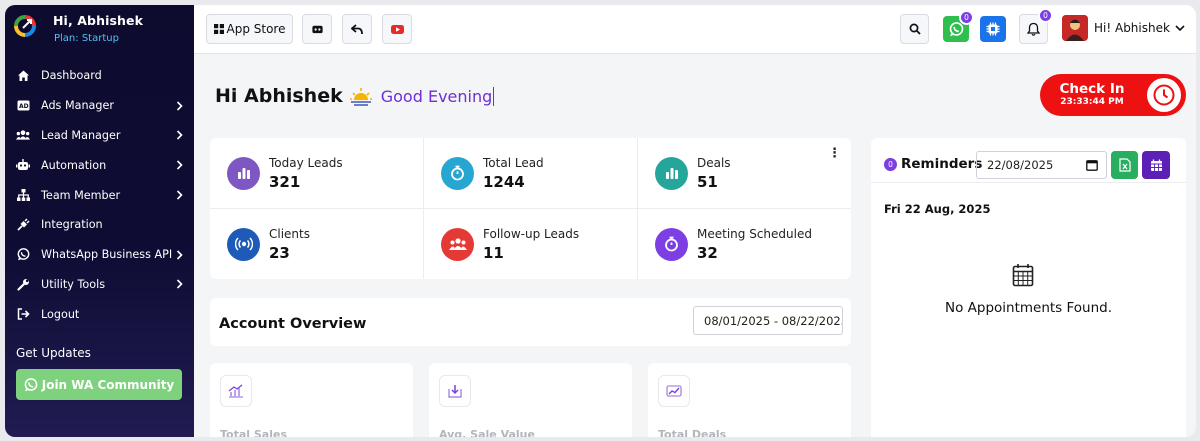 Image resolution: width=1200 pixels, height=441 pixels. Describe the element at coordinates (493, 252) in the screenshot. I see `stat-value: 11` at that location.